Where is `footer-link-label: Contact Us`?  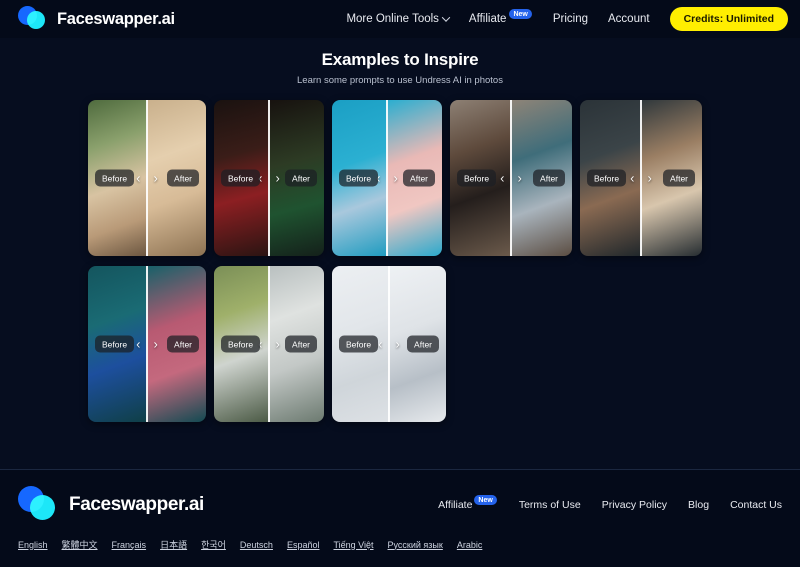 footer-link-label: Contact Us is located at coordinates (756, 505).